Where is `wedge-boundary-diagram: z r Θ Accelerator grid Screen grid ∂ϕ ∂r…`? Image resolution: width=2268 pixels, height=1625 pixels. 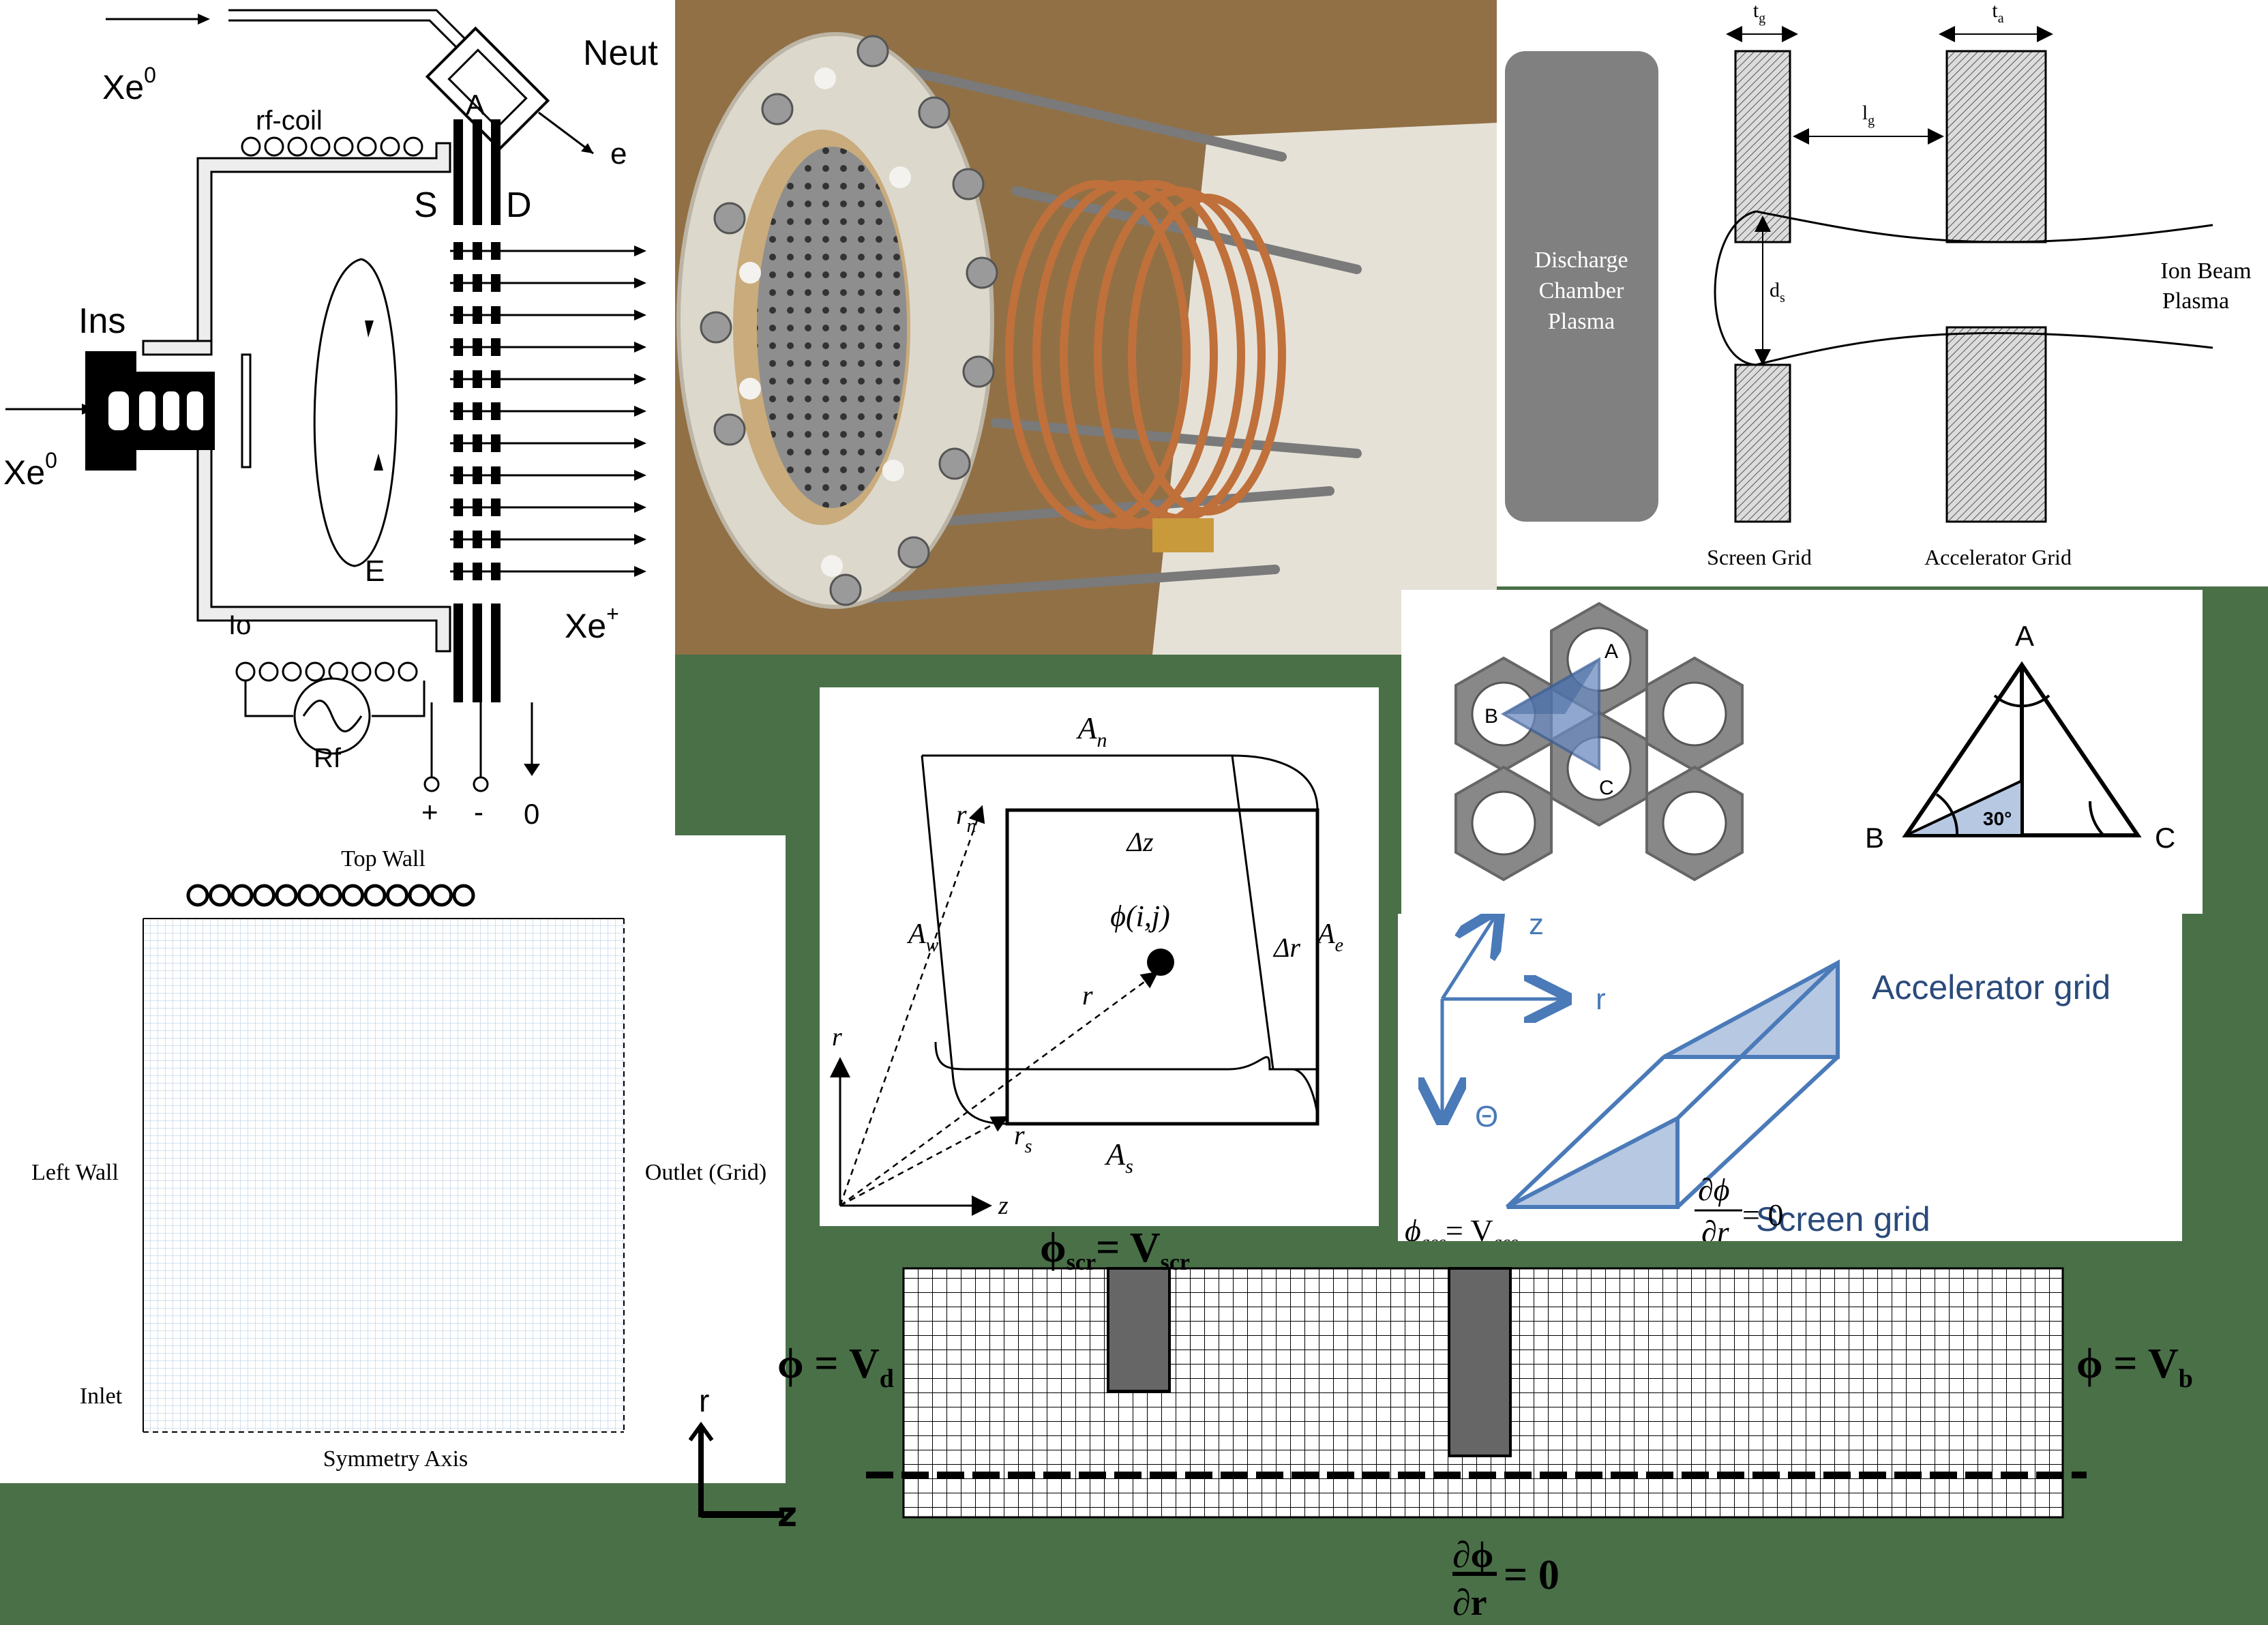
wedge-boundary-diagram: z r Θ Accelerator grid Screen grid ∂ϕ ∂r… is located at coordinates (1757, 1083).